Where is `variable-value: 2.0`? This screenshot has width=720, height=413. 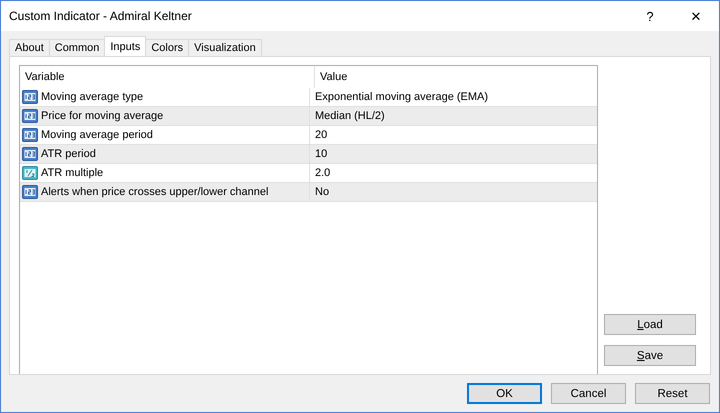 variable-value: 2.0 is located at coordinates (453, 173).